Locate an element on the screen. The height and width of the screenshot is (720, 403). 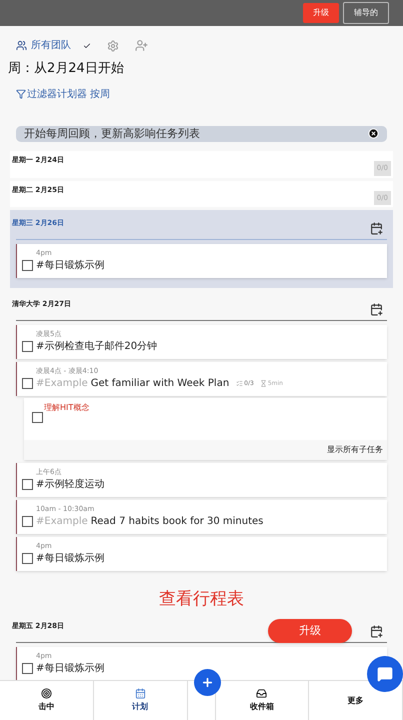
plus-icon is located at coordinates (207, 682).